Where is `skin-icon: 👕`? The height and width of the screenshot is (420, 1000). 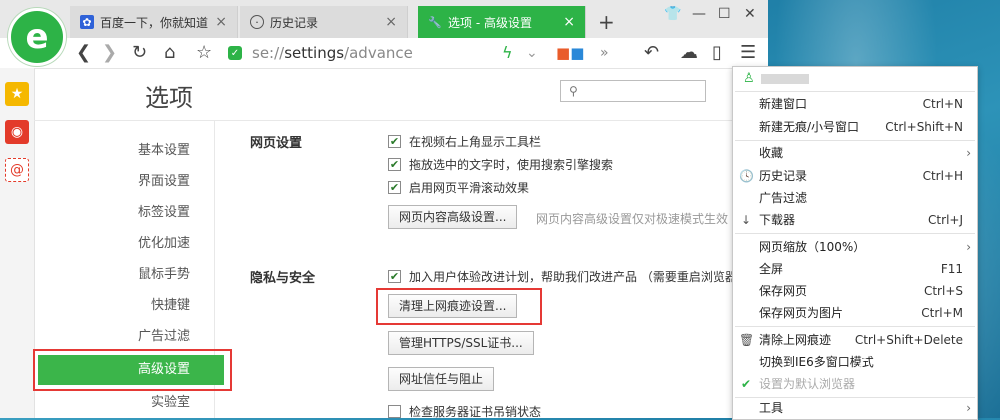
skin-icon: 👕 is located at coordinates (672, 14).